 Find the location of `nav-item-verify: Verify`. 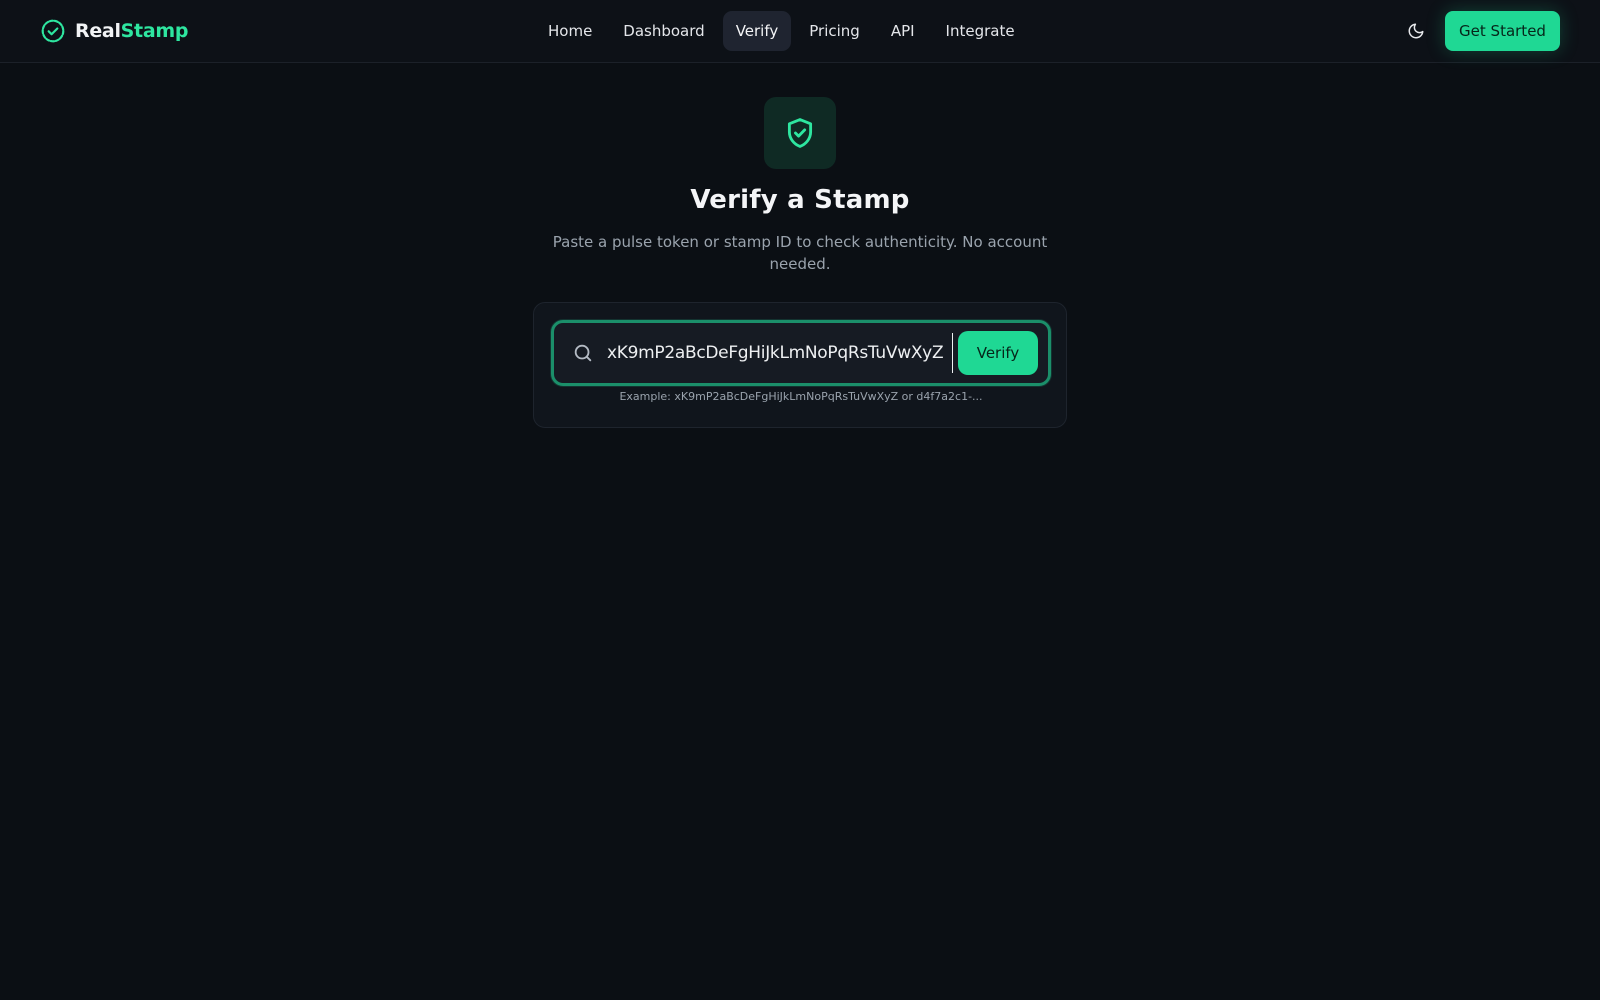

nav-item-verify: Verify is located at coordinates (757, 31).